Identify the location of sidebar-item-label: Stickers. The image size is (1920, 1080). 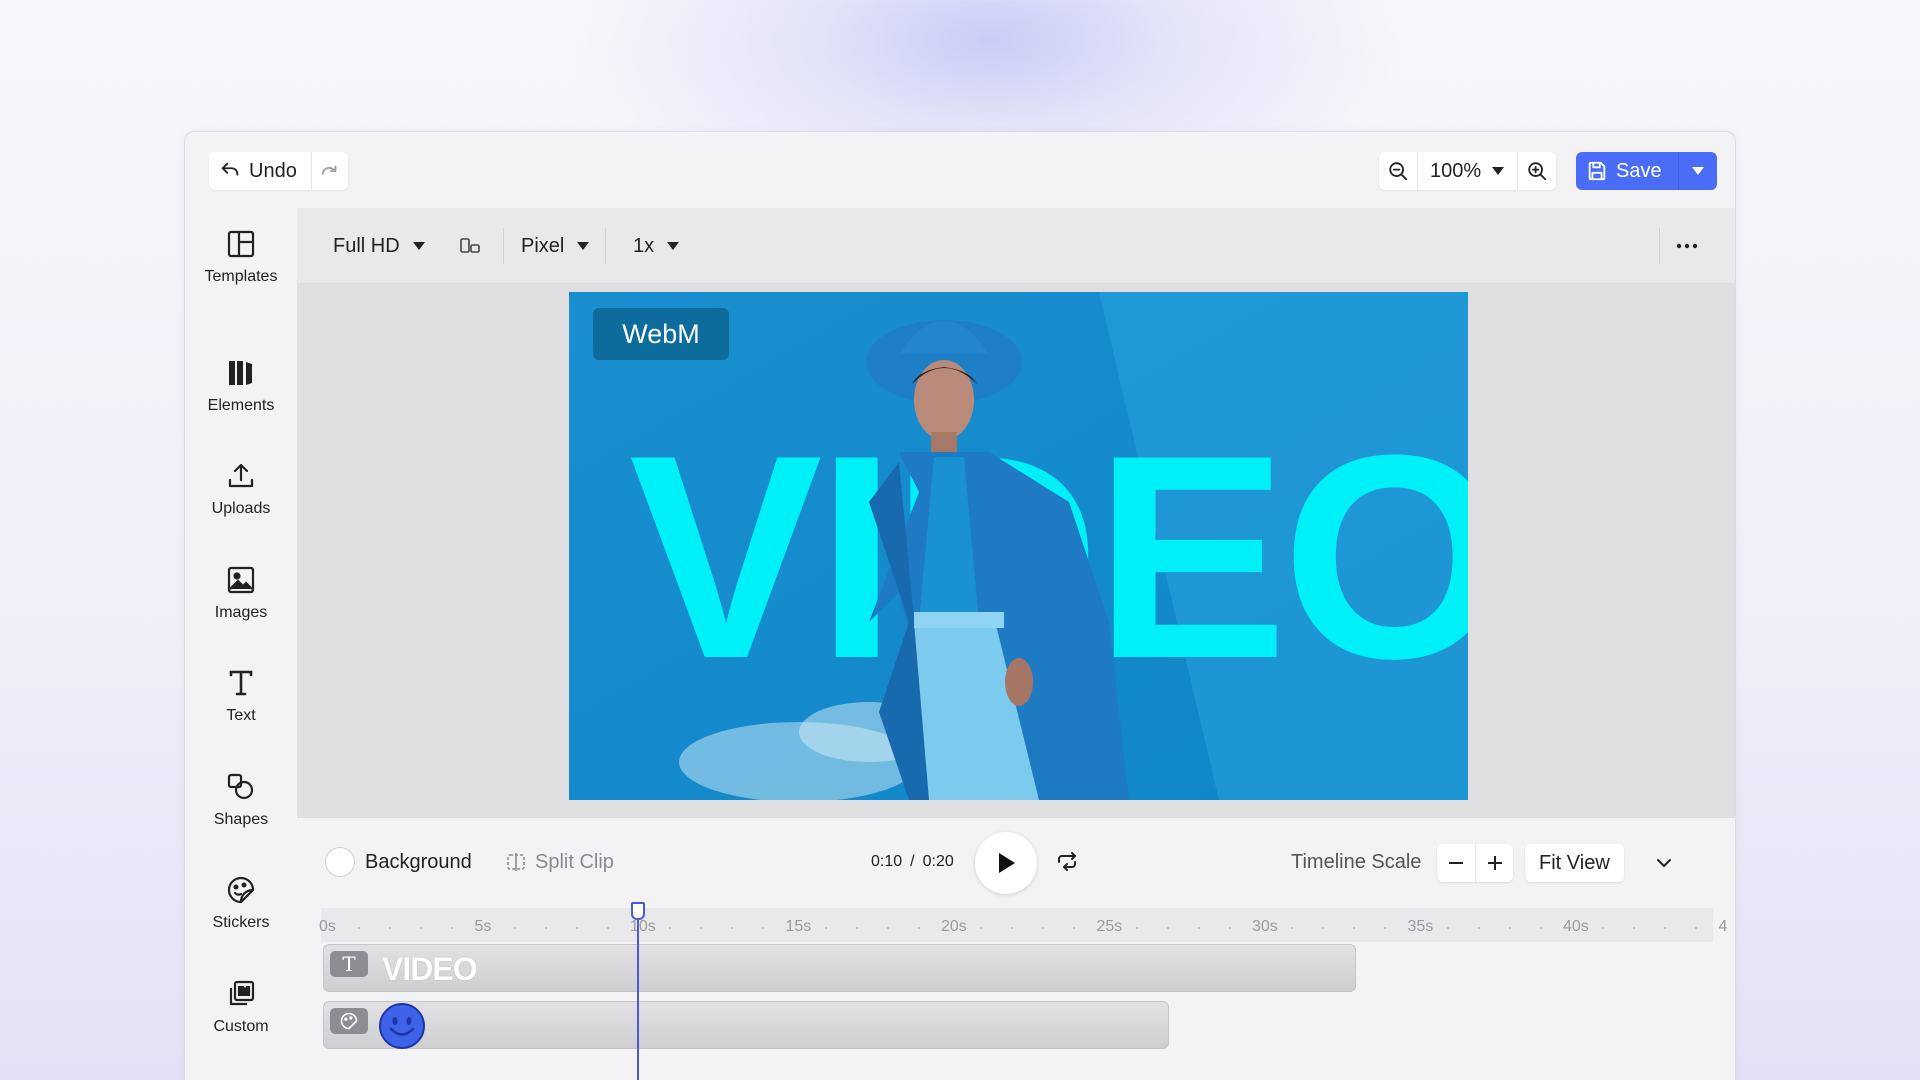
(241, 922).